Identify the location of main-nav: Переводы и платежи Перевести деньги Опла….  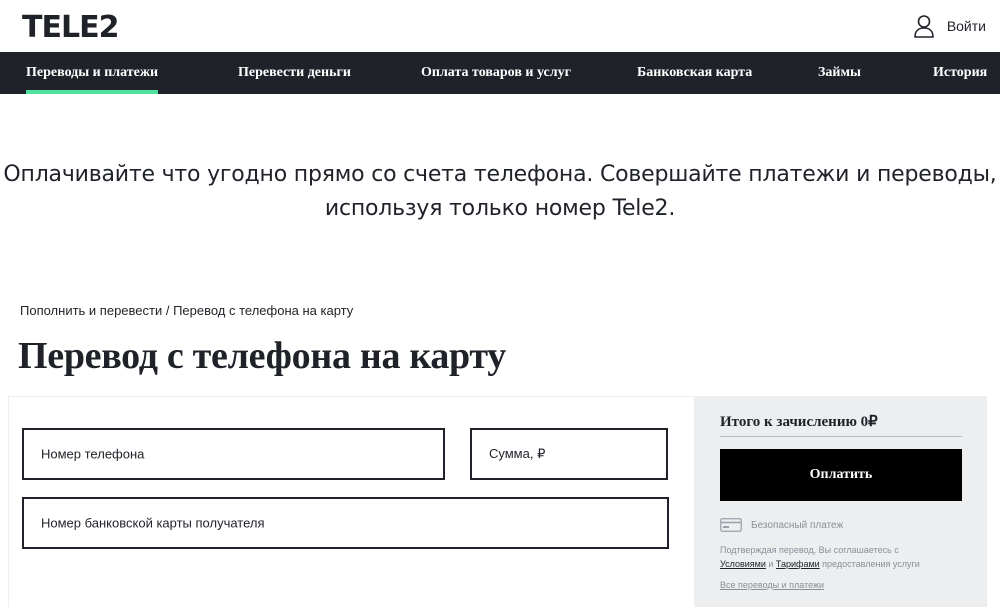
(500, 73).